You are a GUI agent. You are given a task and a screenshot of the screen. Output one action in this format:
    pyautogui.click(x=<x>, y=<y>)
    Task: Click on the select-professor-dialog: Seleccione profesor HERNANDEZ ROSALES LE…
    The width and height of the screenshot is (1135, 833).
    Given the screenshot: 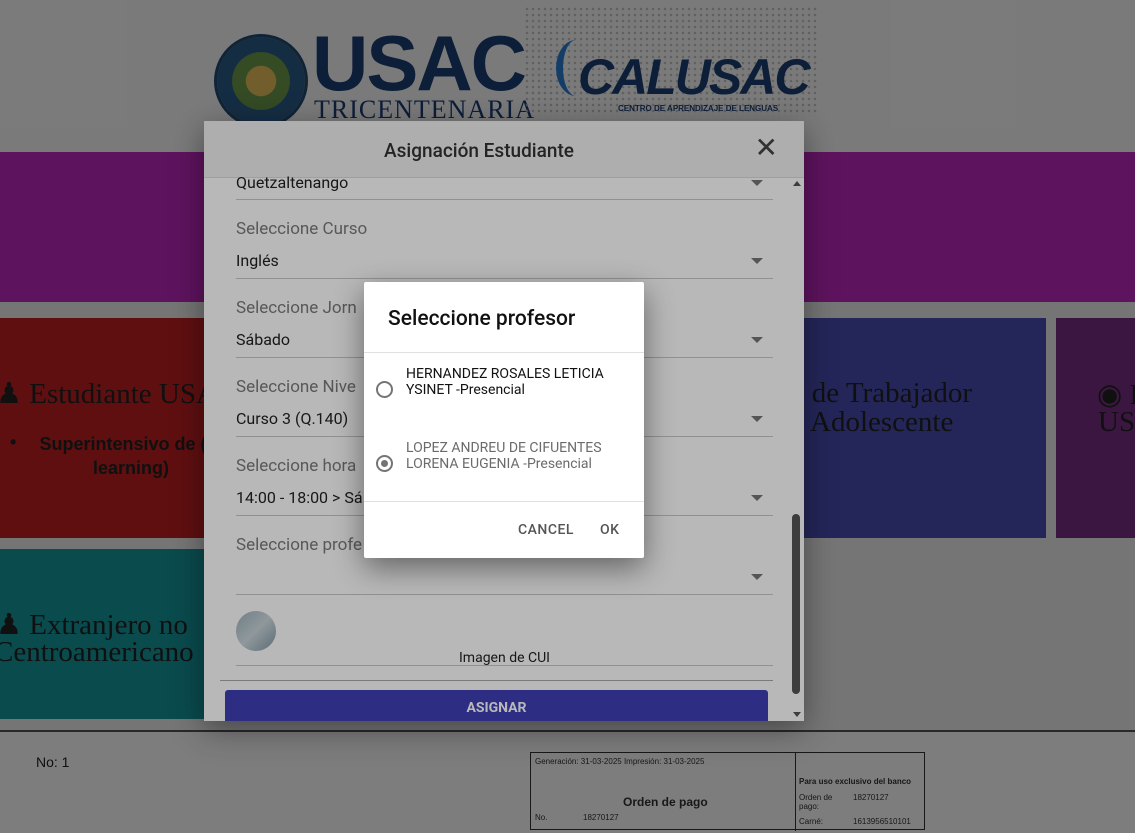 What is the action you would take?
    pyautogui.click(x=504, y=420)
    